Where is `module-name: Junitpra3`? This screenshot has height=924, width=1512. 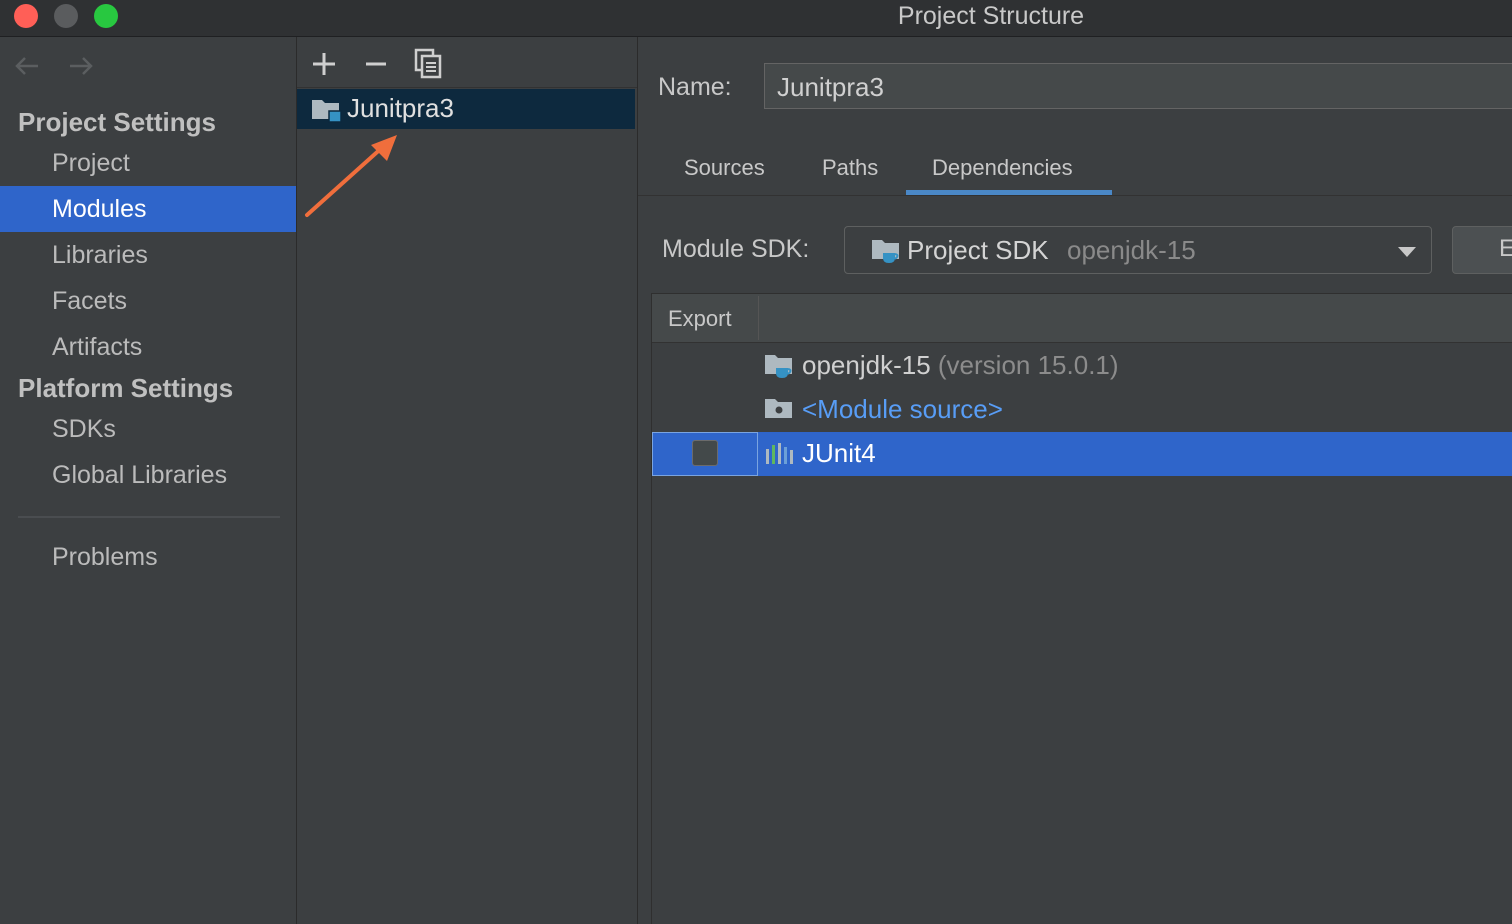
module-name: Junitpra3 is located at coordinates (400, 108).